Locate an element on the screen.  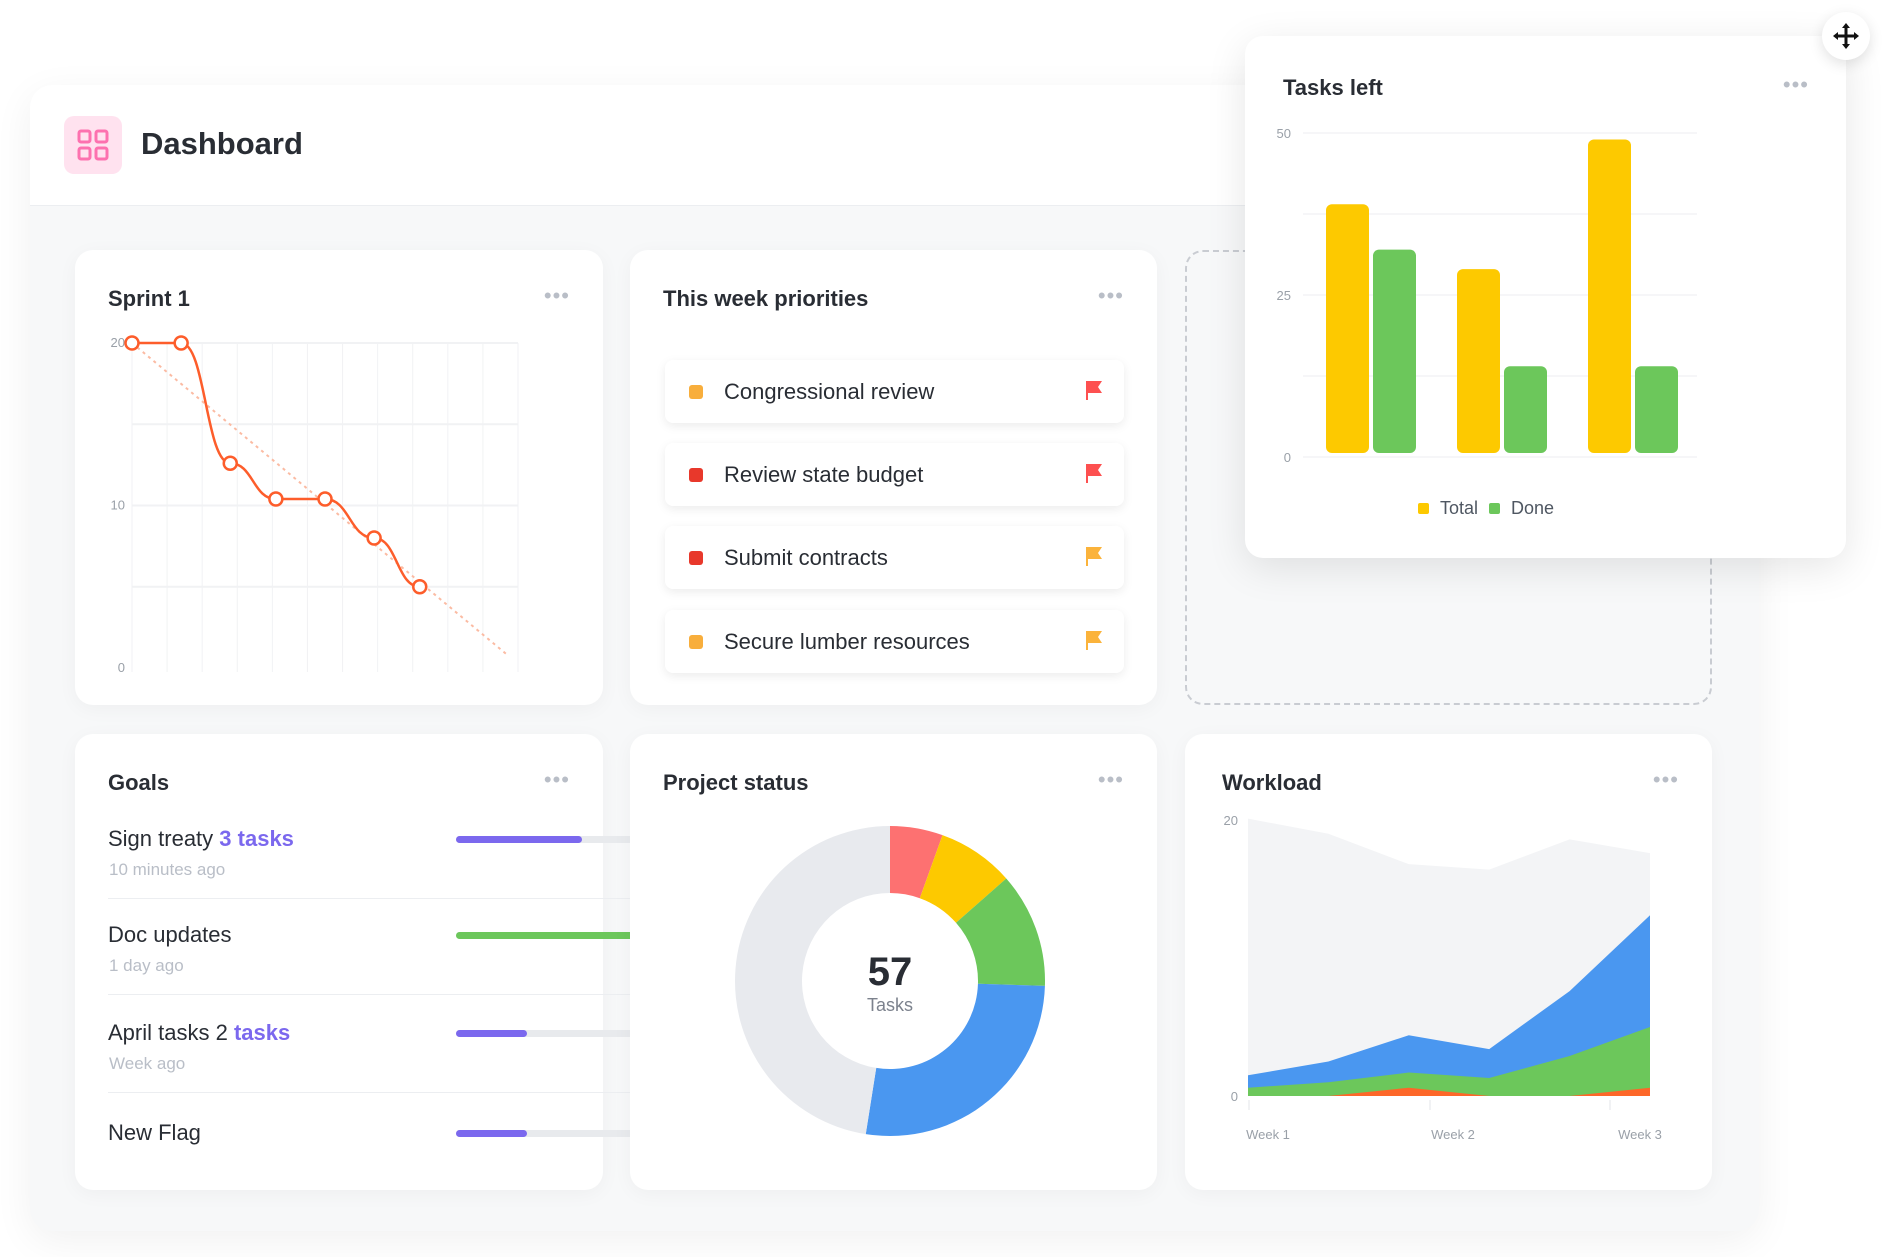
donut-total: 57 is located at coordinates (890, 972).